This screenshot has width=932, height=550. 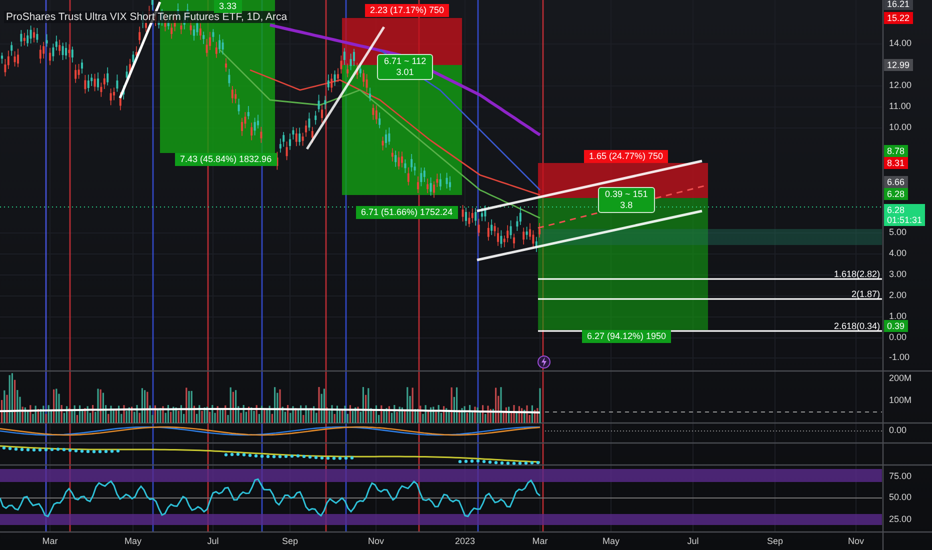 I want to click on price-tag: 12.99, so click(x=898, y=65).